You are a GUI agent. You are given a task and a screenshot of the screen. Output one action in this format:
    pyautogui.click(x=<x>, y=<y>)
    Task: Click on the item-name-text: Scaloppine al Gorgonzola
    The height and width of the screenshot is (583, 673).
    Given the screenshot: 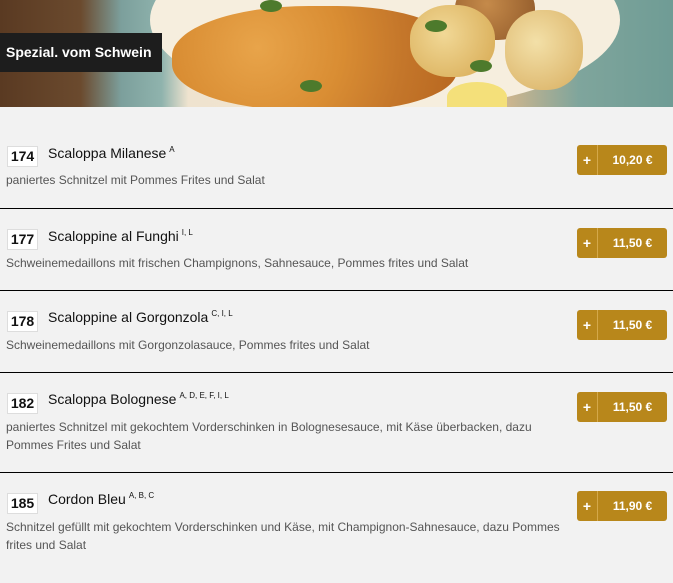 What is the action you would take?
    pyautogui.click(x=128, y=317)
    